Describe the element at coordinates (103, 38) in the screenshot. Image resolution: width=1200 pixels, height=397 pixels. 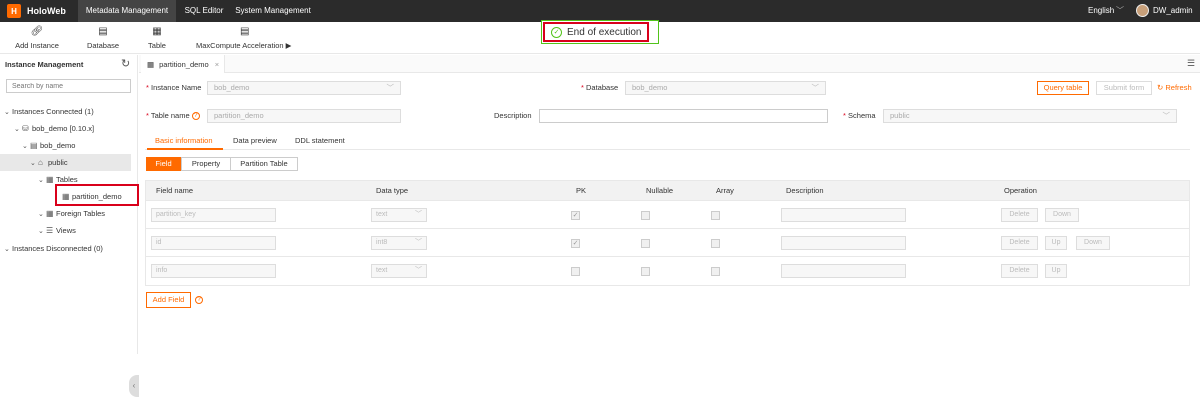
I see `database-button: ▤ Database` at that location.